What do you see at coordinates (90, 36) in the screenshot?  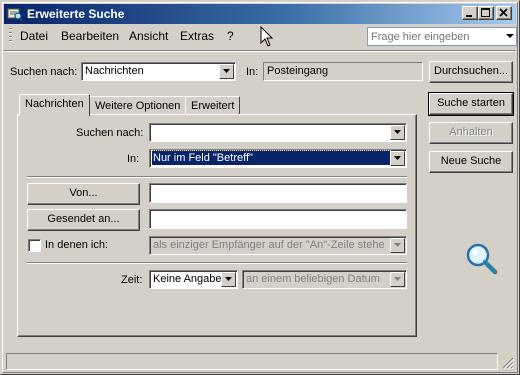 I see `menu-bearbeiten: Bearbeiten` at bounding box center [90, 36].